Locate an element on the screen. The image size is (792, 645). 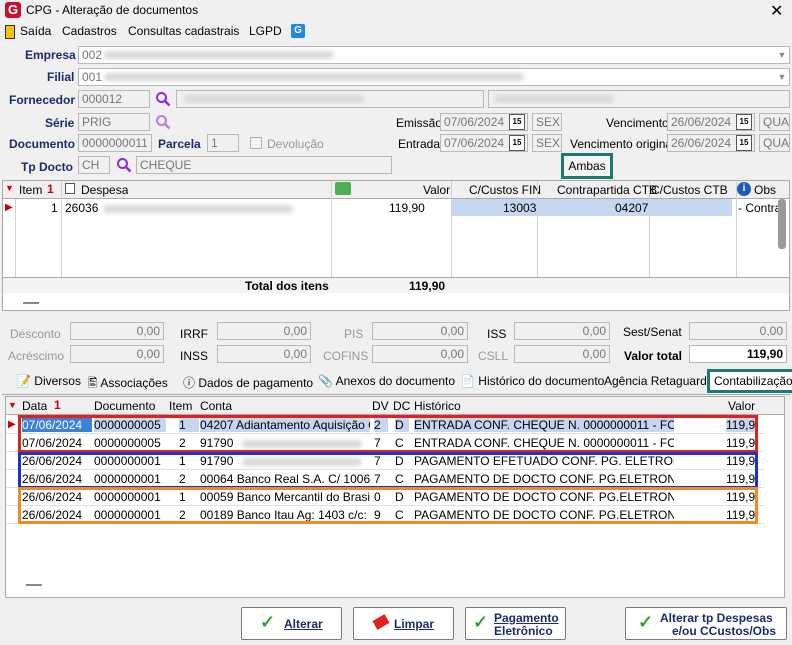
devolucao-checkbox is located at coordinates (256, 143).